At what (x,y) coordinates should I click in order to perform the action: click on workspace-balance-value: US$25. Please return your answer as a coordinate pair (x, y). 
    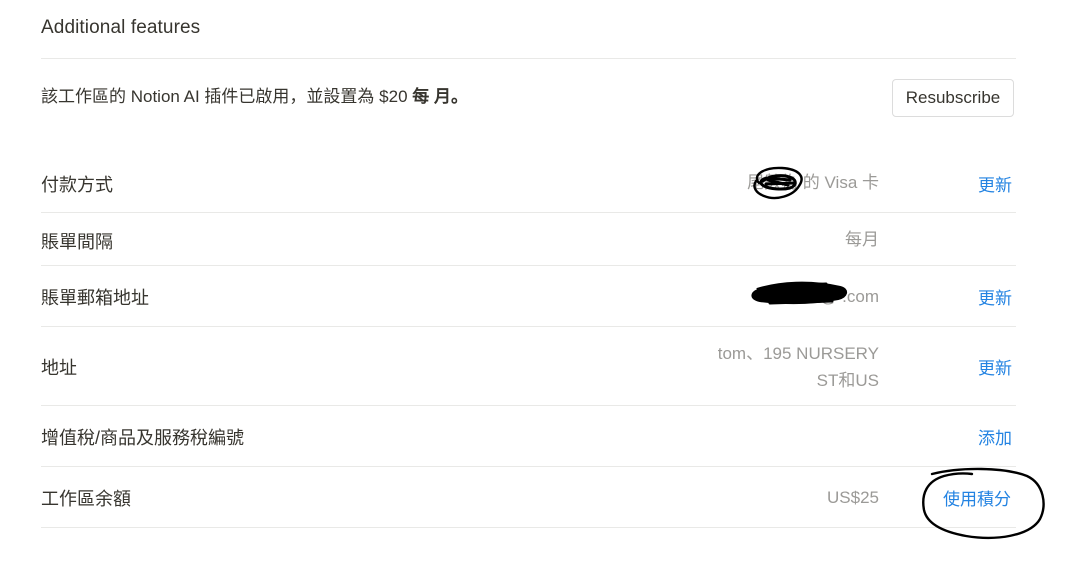
    Looking at the image, I should click on (853, 497).